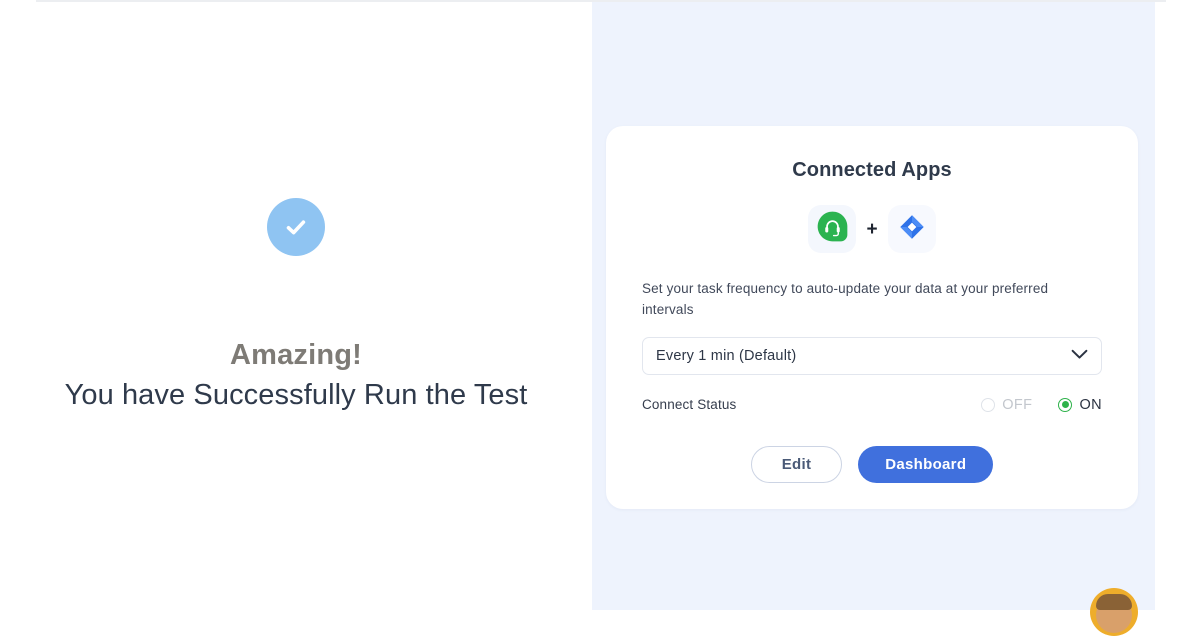 The height and width of the screenshot is (636, 1200). What do you see at coordinates (689, 405) in the screenshot?
I see `connect-status-label: Connect Status` at bounding box center [689, 405].